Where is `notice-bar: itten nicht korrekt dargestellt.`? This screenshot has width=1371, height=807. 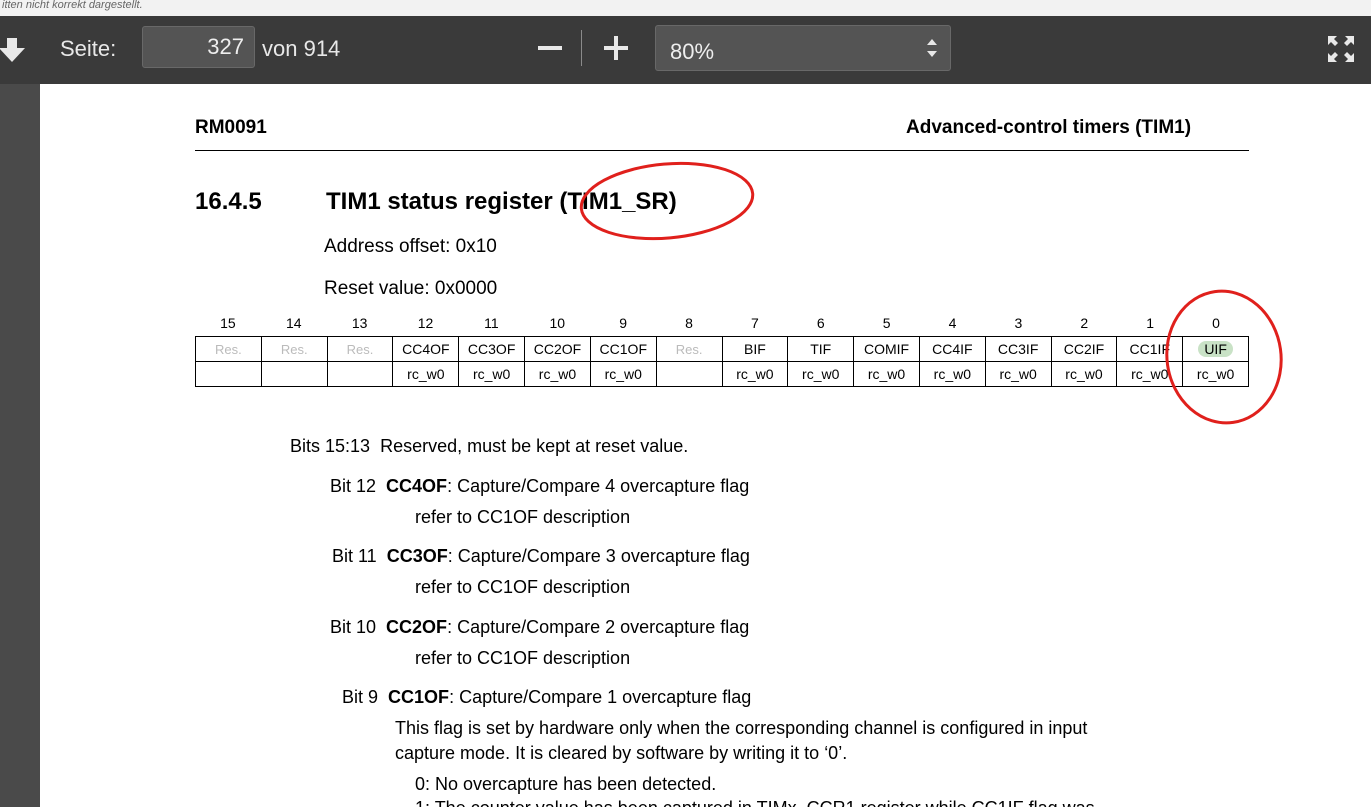
notice-bar: itten nicht korrekt dargestellt. is located at coordinates (685, 8).